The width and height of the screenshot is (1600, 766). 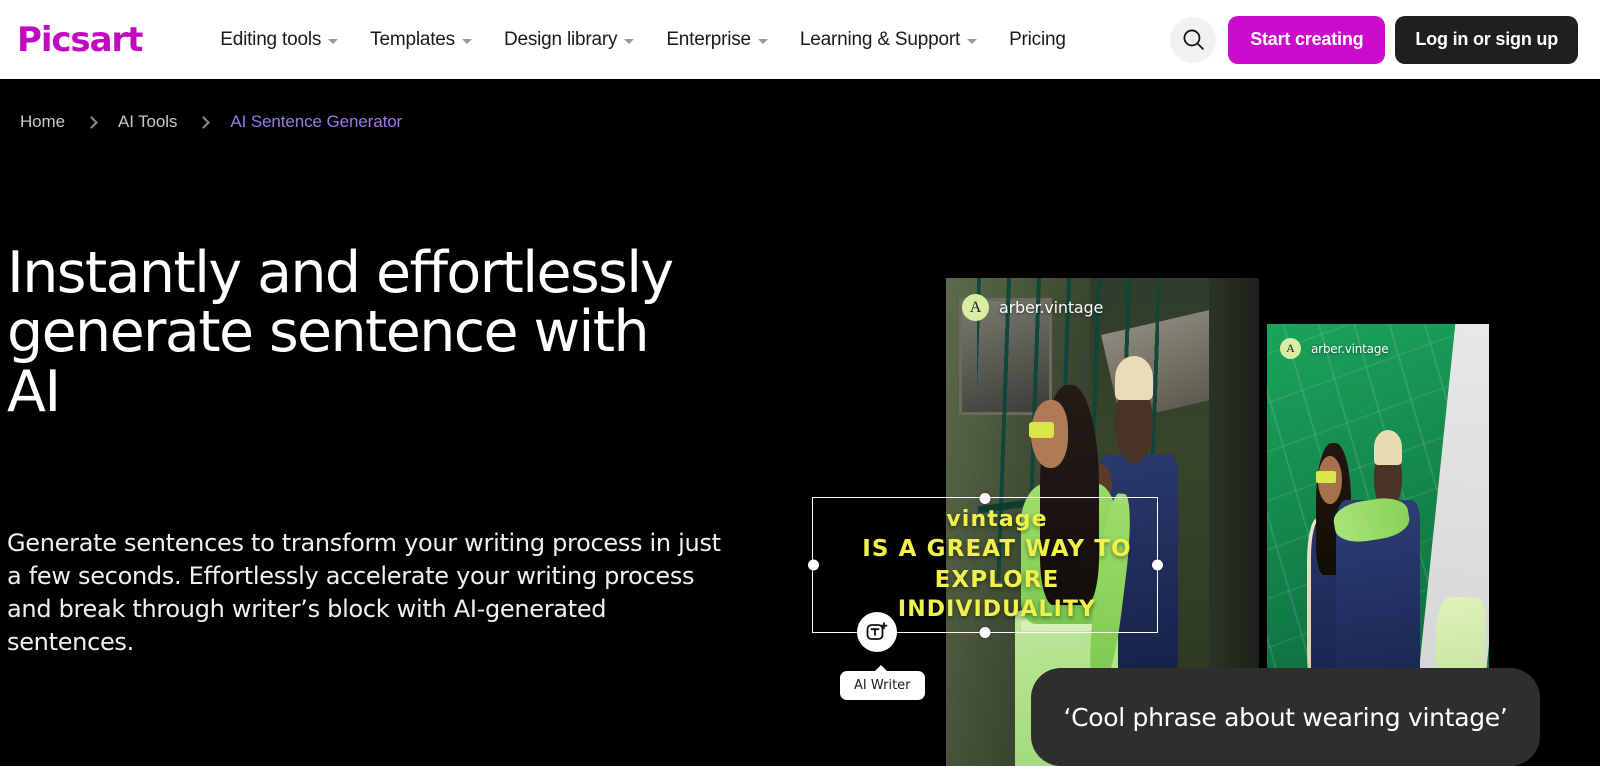 I want to click on breadcrumb-item-home: Home, so click(x=42, y=122).